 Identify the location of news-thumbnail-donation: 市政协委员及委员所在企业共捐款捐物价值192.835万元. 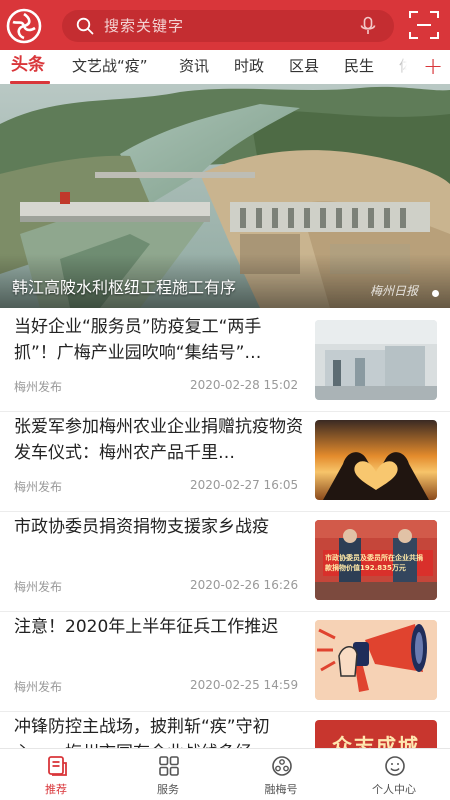
(376, 560).